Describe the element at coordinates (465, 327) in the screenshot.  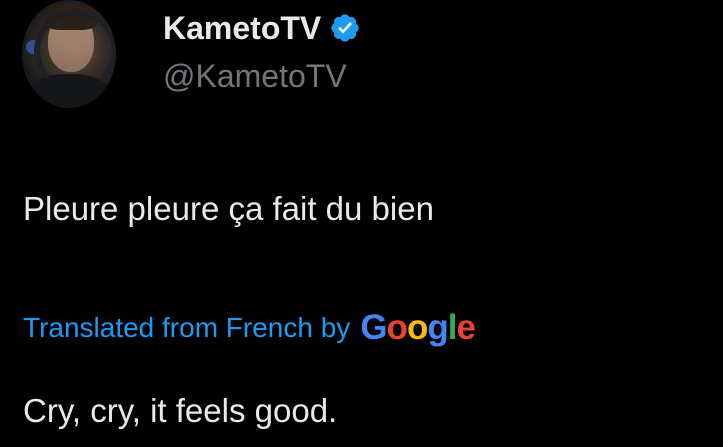
I see `google-logo-letter: e` at that location.